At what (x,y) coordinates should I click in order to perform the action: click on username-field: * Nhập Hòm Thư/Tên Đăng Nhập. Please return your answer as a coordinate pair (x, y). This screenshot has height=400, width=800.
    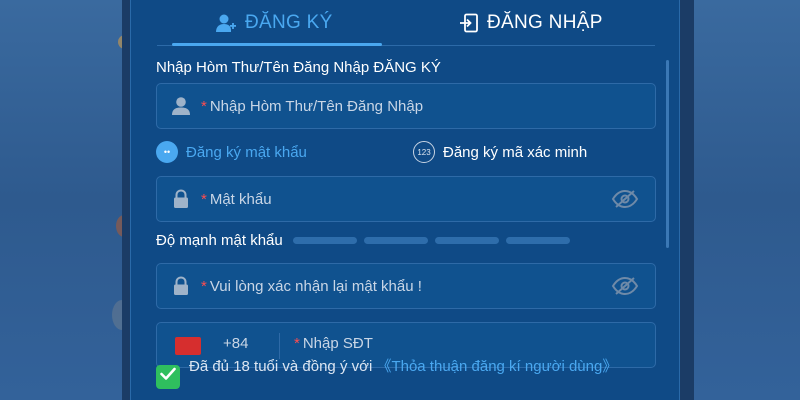
    Looking at the image, I should click on (406, 106).